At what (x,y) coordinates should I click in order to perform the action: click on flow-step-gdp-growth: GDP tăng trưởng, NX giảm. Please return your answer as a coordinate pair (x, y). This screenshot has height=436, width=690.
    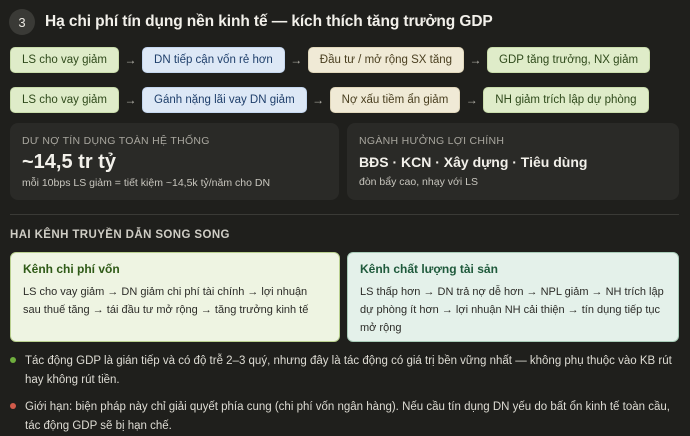
    Looking at the image, I should click on (569, 60).